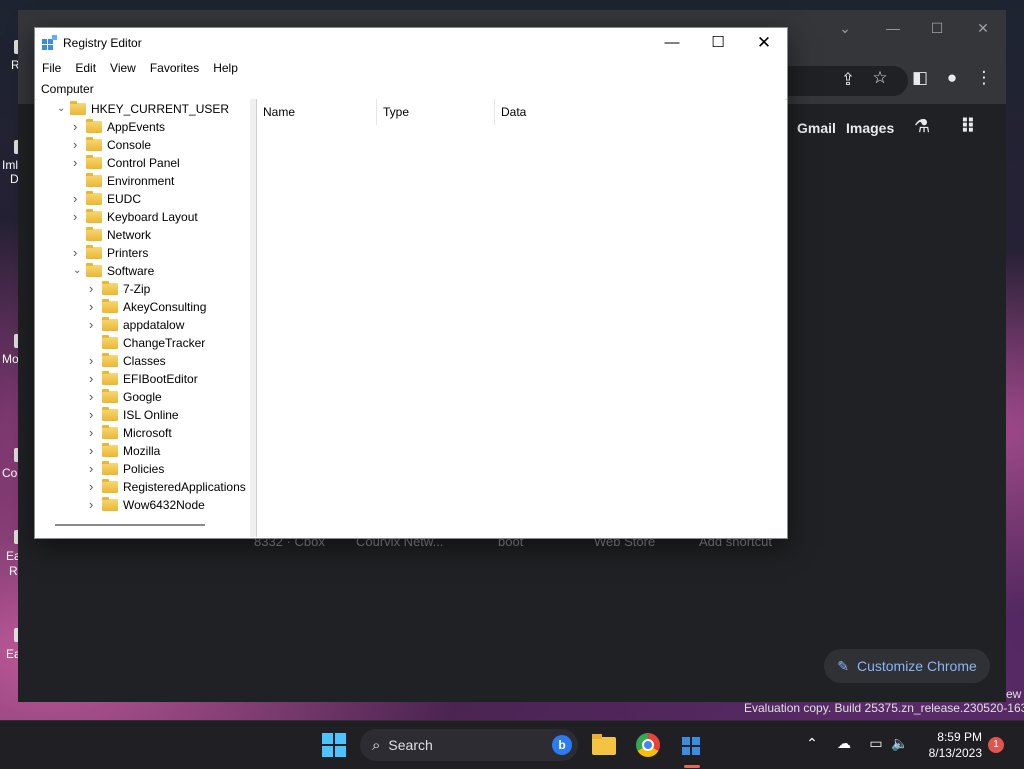 Image resolution: width=1024 pixels, height=769 pixels. I want to click on chrome-tab-search-icon: ⌄, so click(845, 28).